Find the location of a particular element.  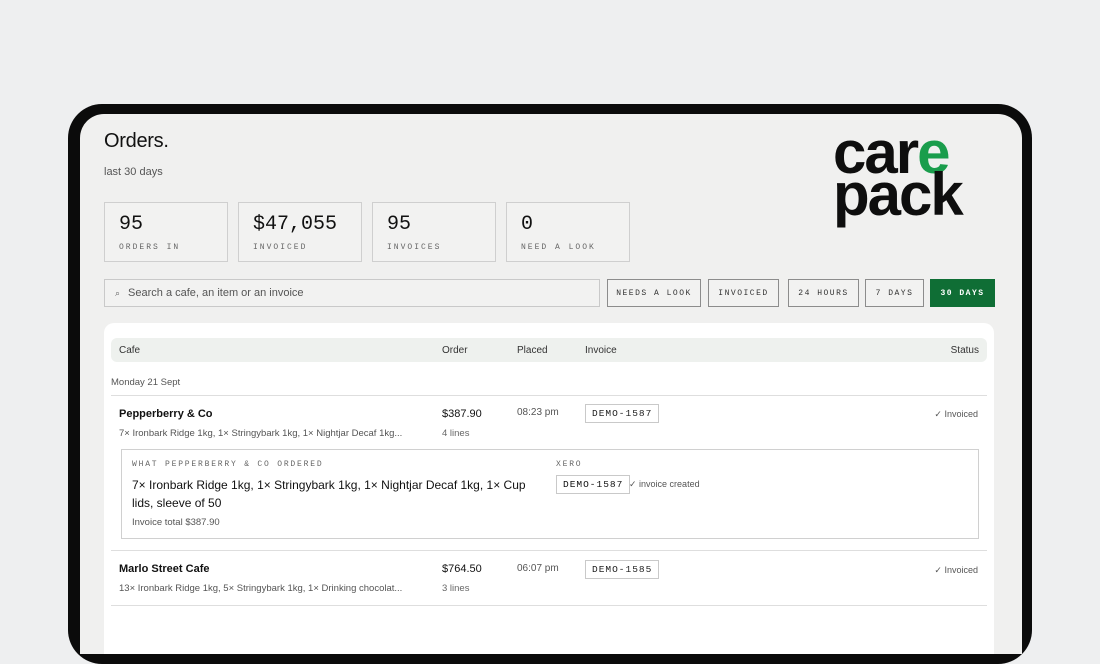

detail-total: Invoice total $387.90 is located at coordinates (176, 522).